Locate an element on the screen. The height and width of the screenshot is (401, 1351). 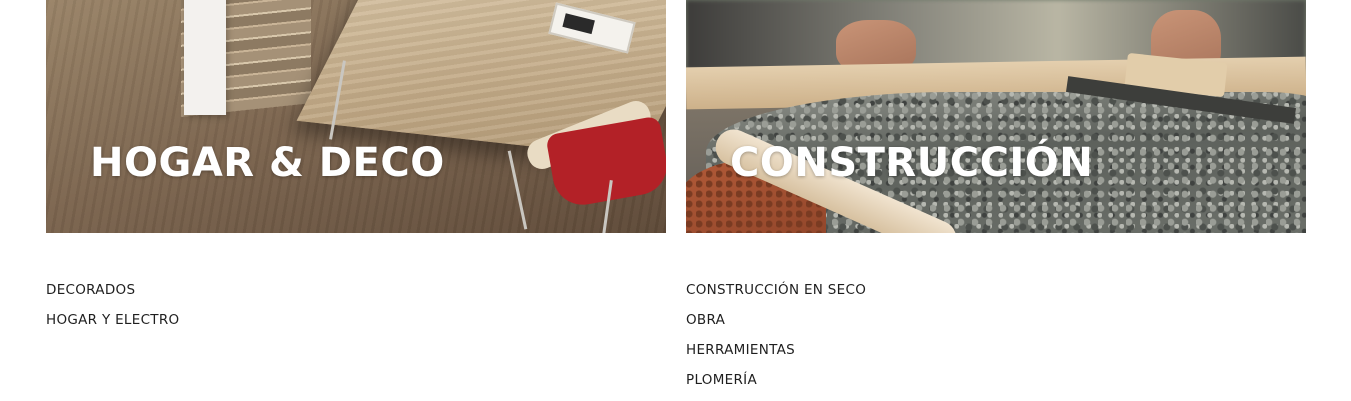
subcategory-list-hogar-deco: DECORADOS HOGAR Y ELECTRO is located at coordinates (112, 311).